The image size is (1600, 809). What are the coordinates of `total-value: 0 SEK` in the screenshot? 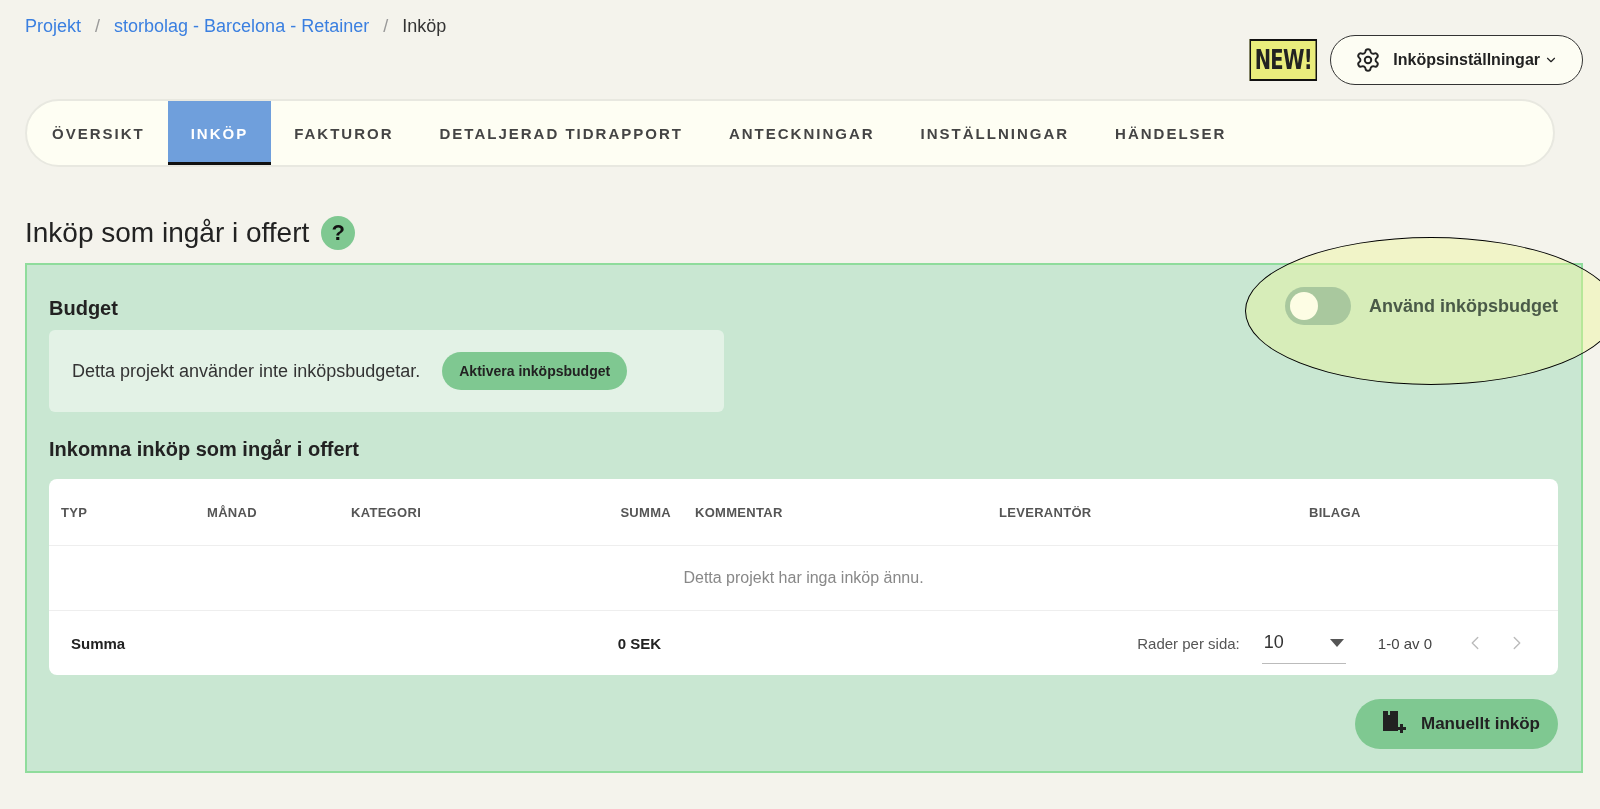 It's located at (639, 643).